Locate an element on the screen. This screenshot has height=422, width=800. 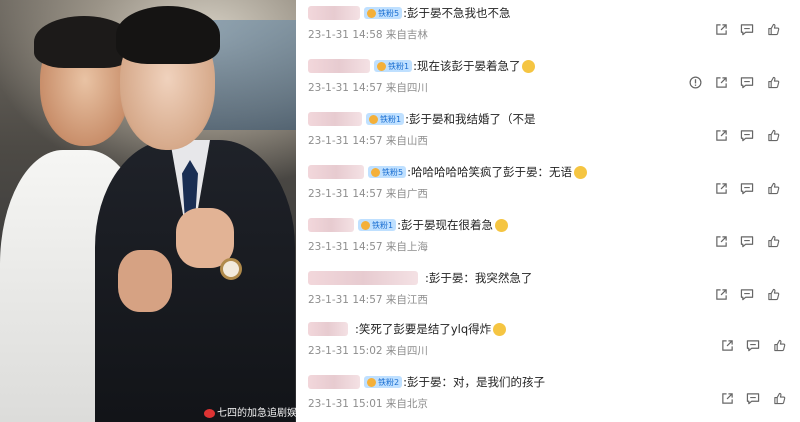
comment-location: 来自吉林 is located at coordinates (406, 35).